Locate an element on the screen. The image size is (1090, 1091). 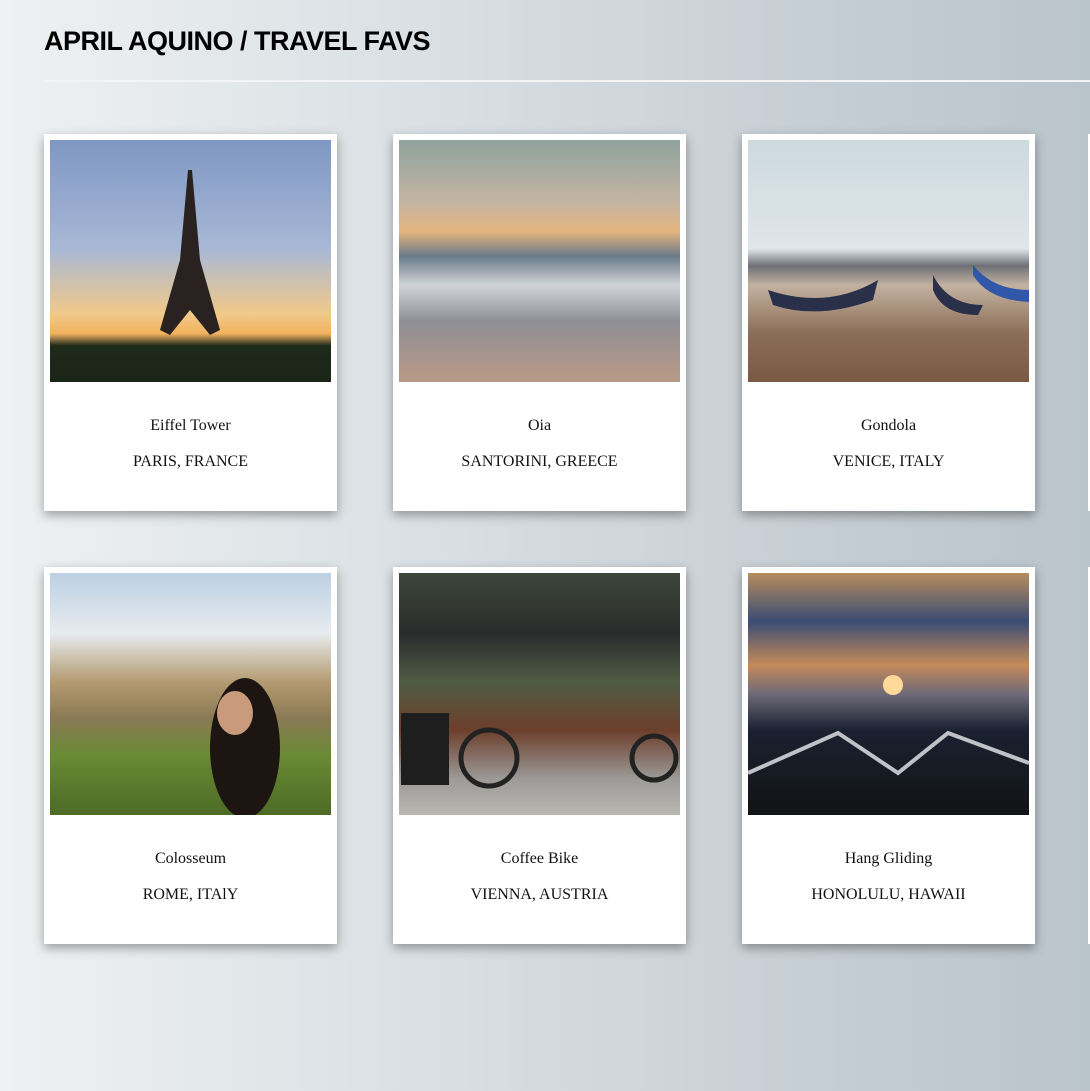
travel-card: Gondola VENICE, ITALY is located at coordinates (888, 322).